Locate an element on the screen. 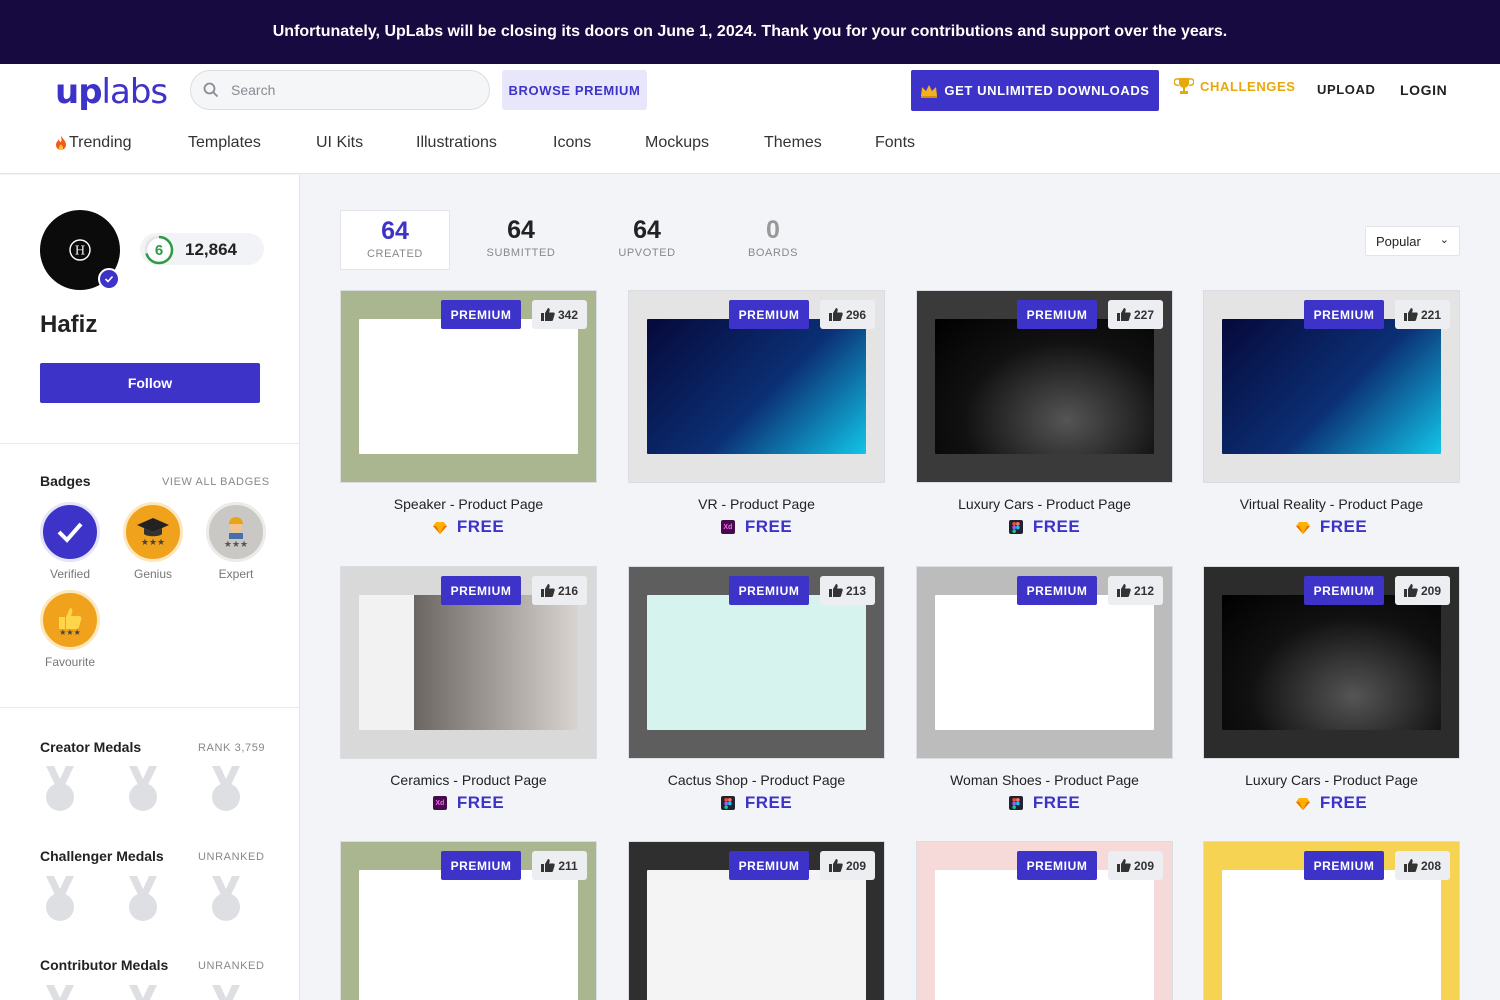 Image resolution: width=1500 pixels, height=1000 pixels. chevron-down-icon: ⌄ is located at coordinates (1444, 240).